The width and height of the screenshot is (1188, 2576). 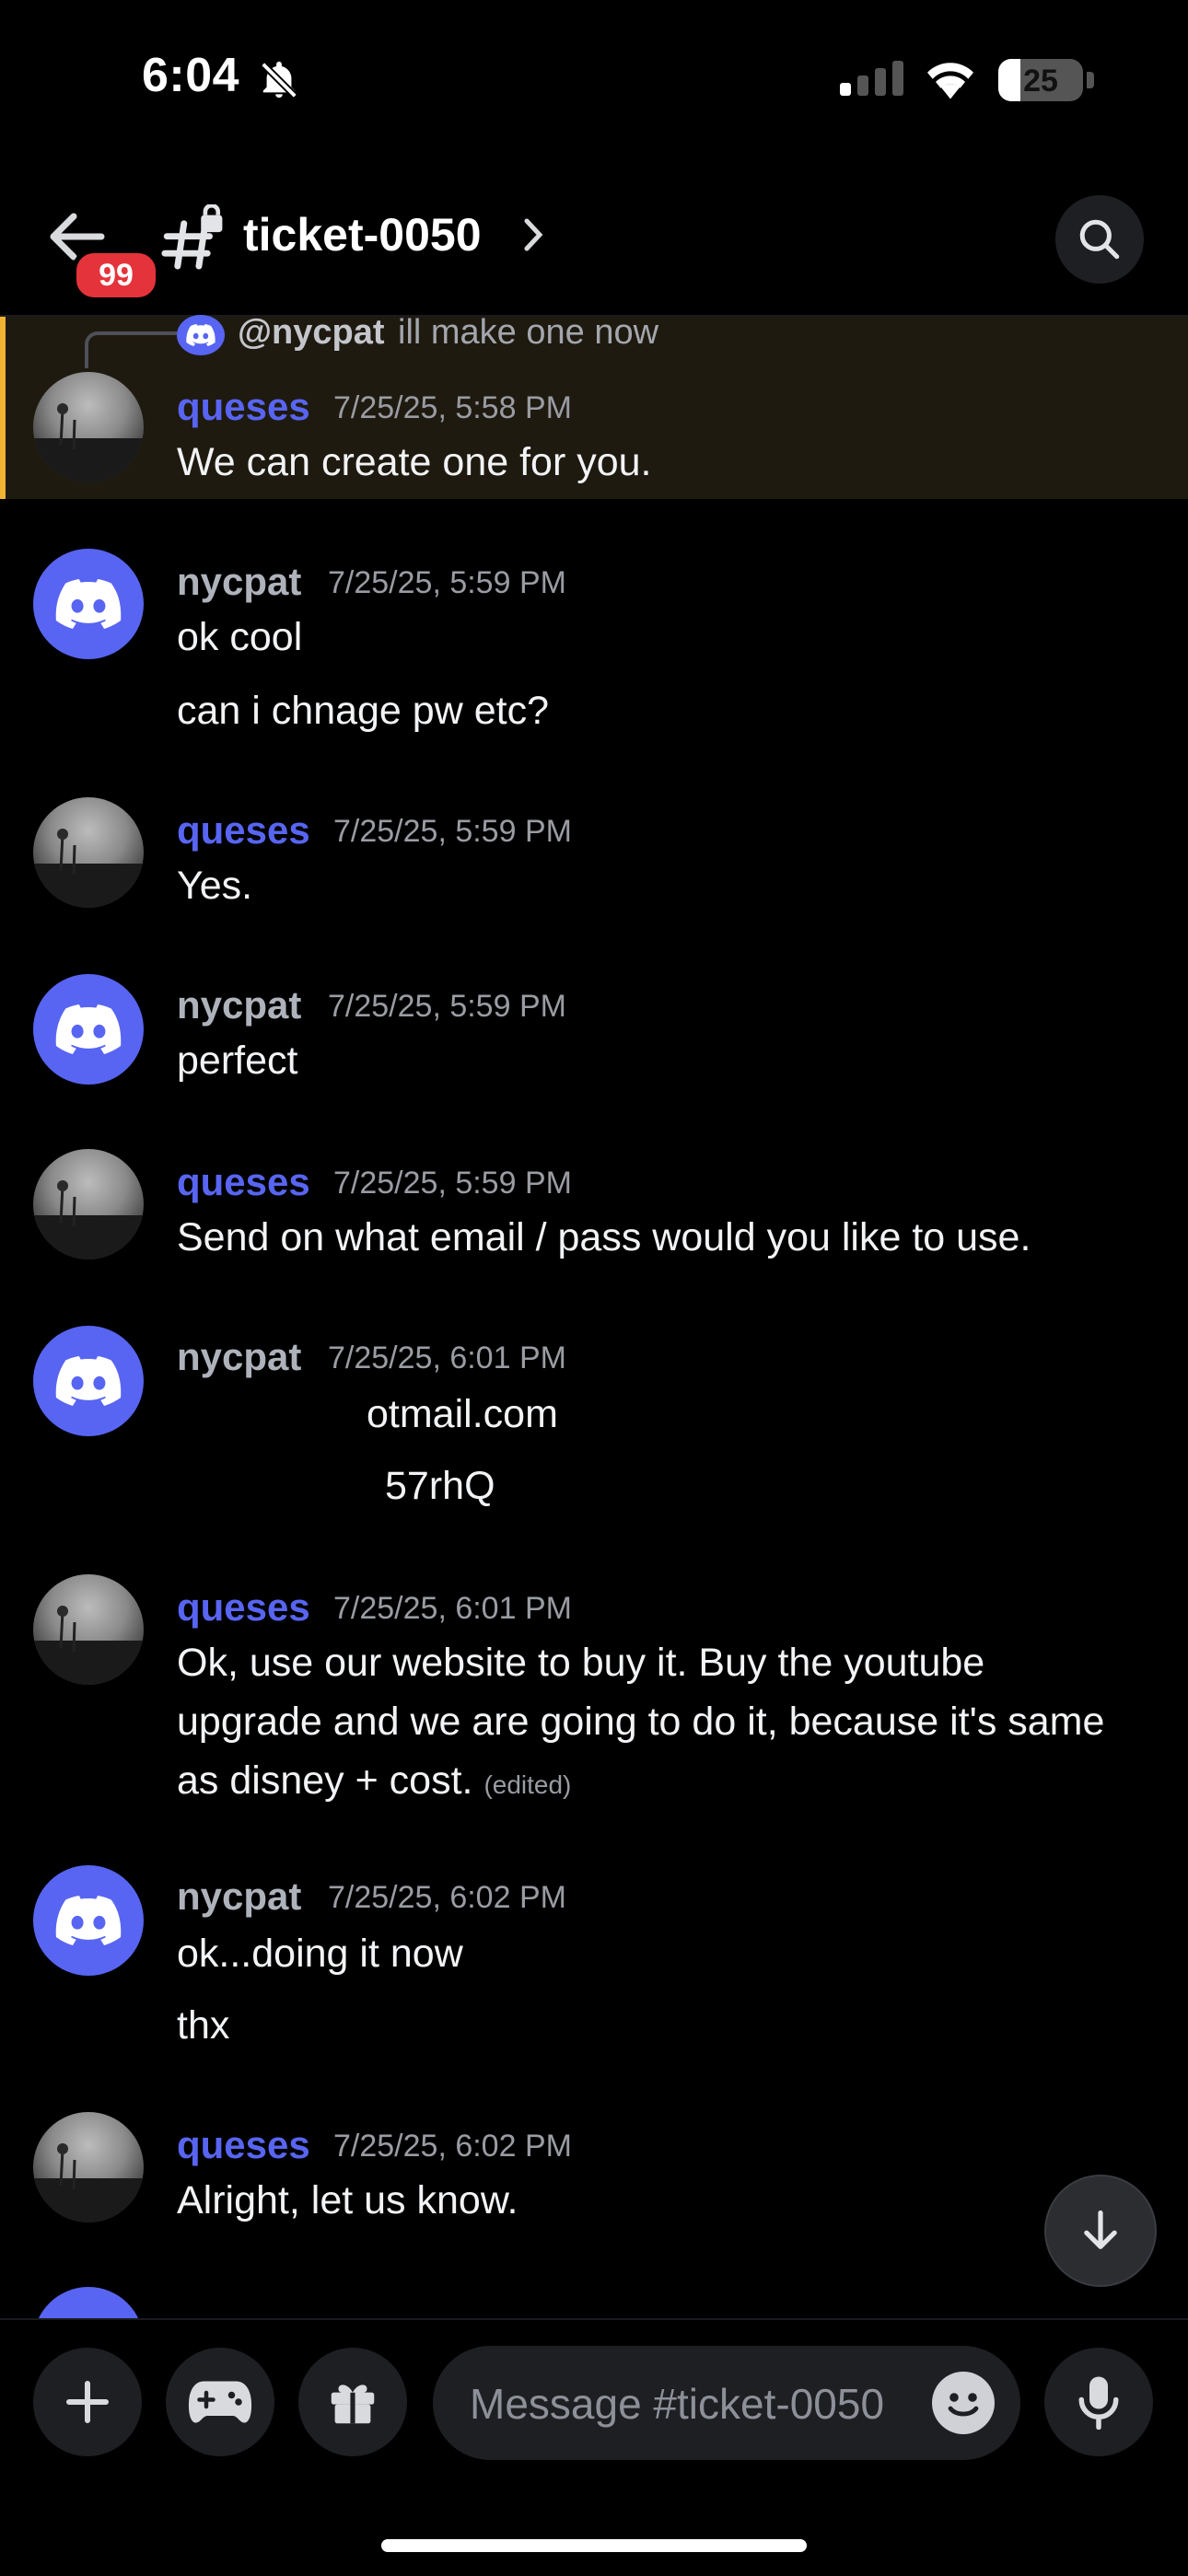 I want to click on emoji-icon, so click(x=964, y=2403).